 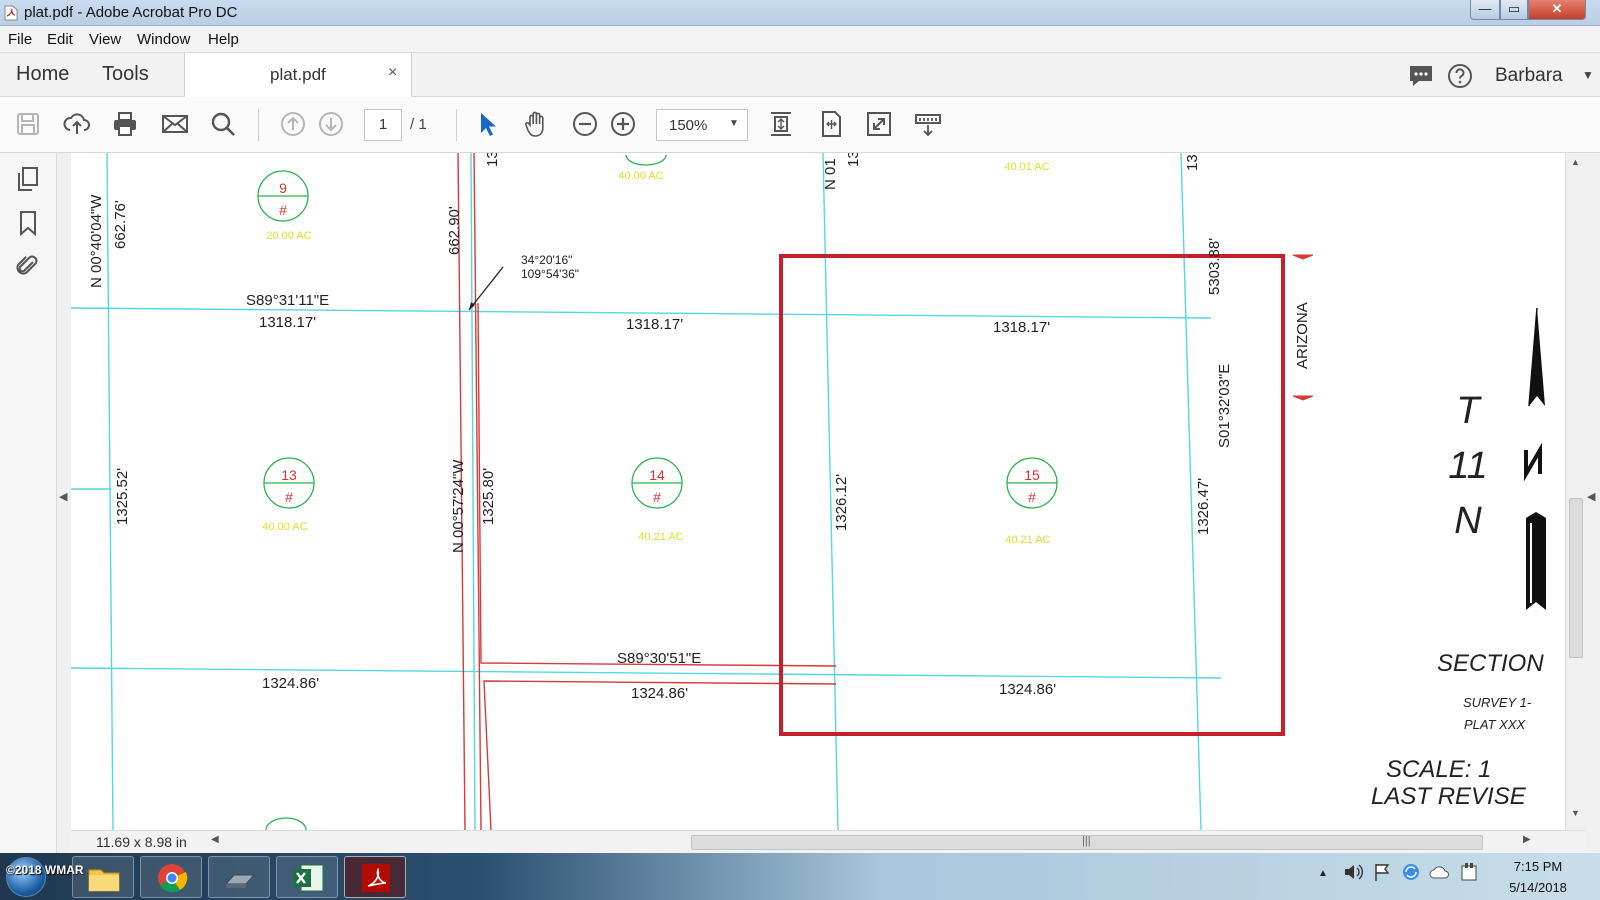 What do you see at coordinates (60, 39) in the screenshot?
I see `menu-edit: Edit` at bounding box center [60, 39].